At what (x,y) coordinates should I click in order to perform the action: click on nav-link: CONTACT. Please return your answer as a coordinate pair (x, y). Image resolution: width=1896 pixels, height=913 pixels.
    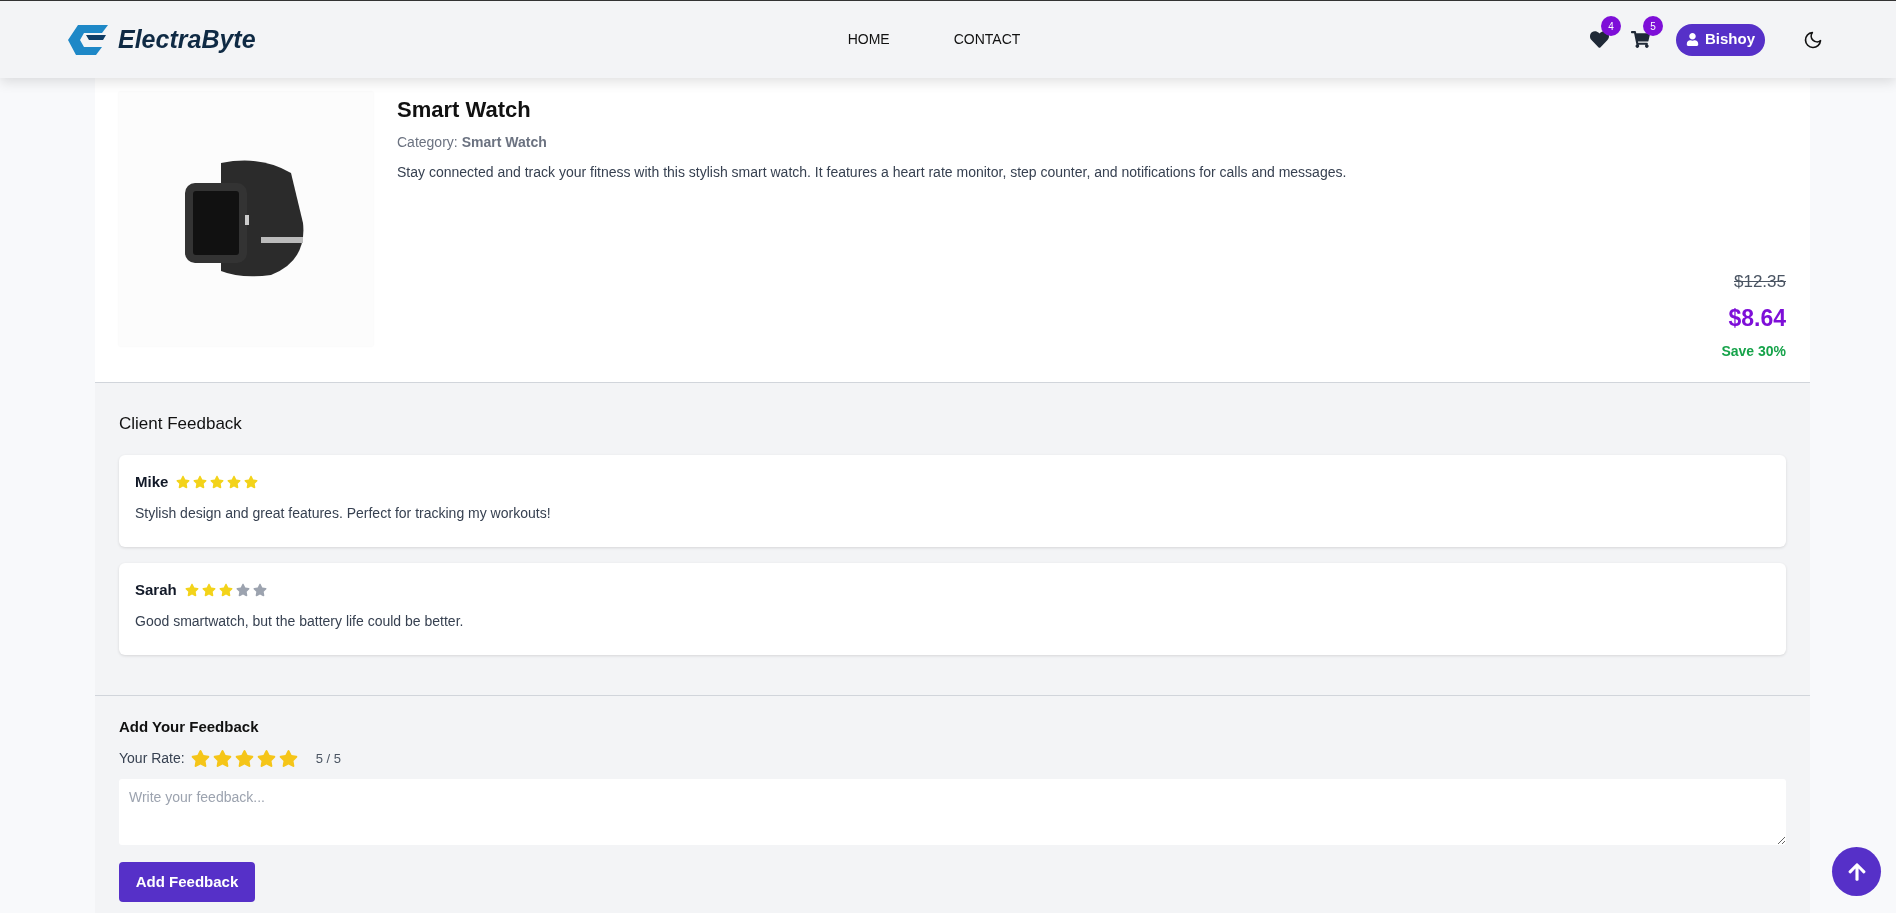
    Looking at the image, I should click on (987, 39).